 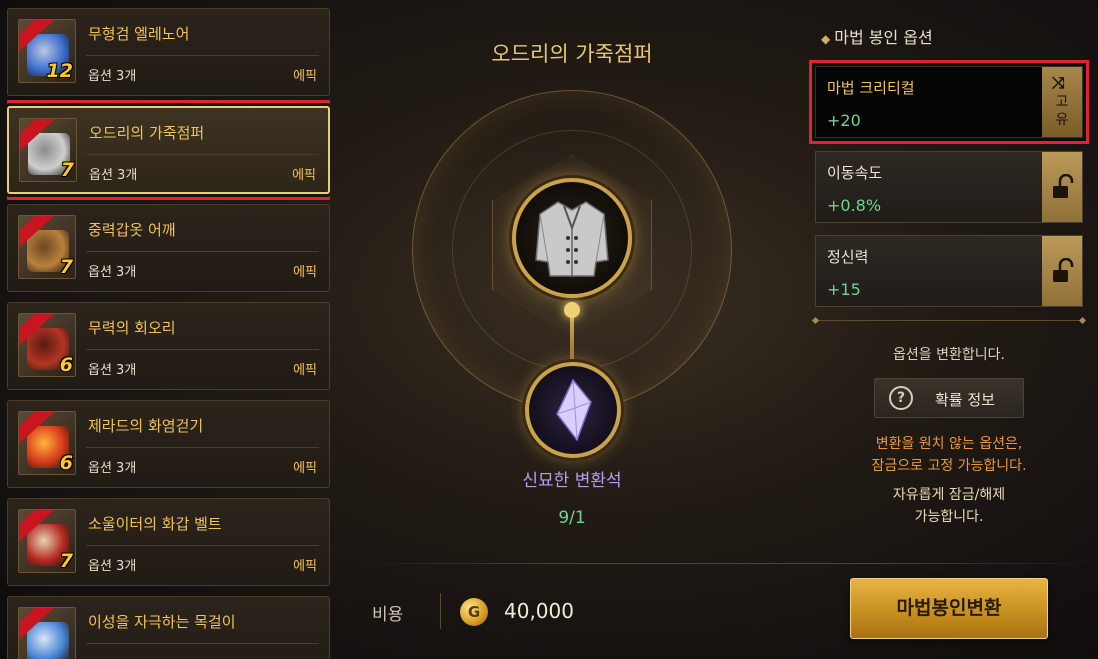 I want to click on item-slot: 6 무력의 회오리 옵션 3개 에픽, so click(x=168, y=346).